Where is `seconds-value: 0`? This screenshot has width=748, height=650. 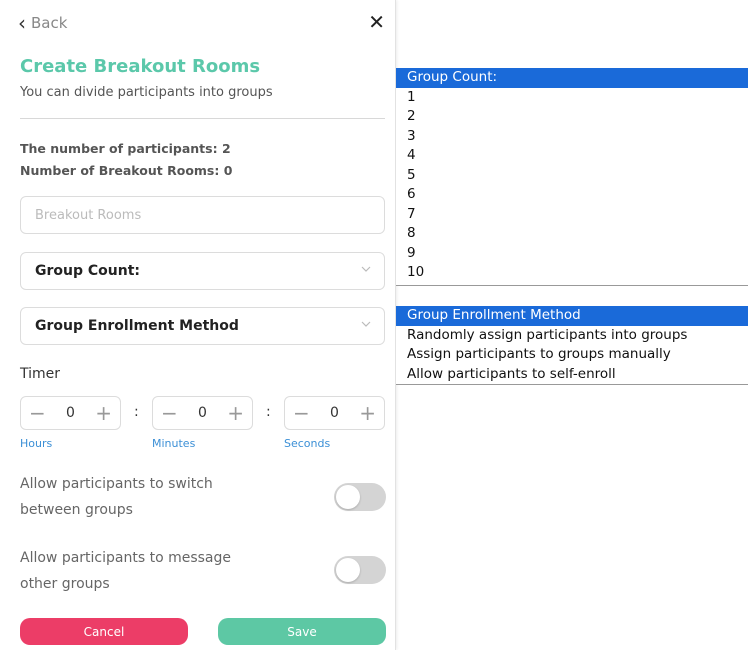 seconds-value: 0 is located at coordinates (334, 413).